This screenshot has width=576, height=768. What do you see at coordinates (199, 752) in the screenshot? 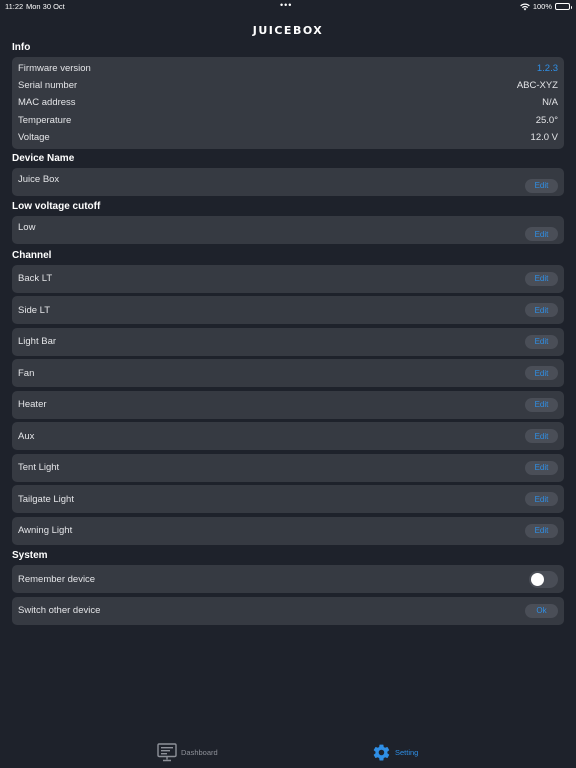
I see `tab-dashboard-label: Dashboard` at bounding box center [199, 752].